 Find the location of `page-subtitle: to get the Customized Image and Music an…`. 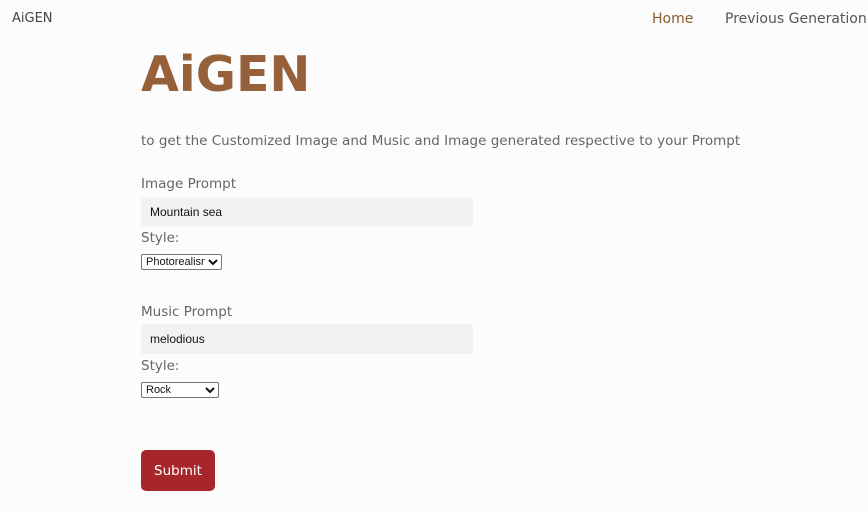

page-subtitle: to get the Customized Image and Music an… is located at coordinates (441, 141).